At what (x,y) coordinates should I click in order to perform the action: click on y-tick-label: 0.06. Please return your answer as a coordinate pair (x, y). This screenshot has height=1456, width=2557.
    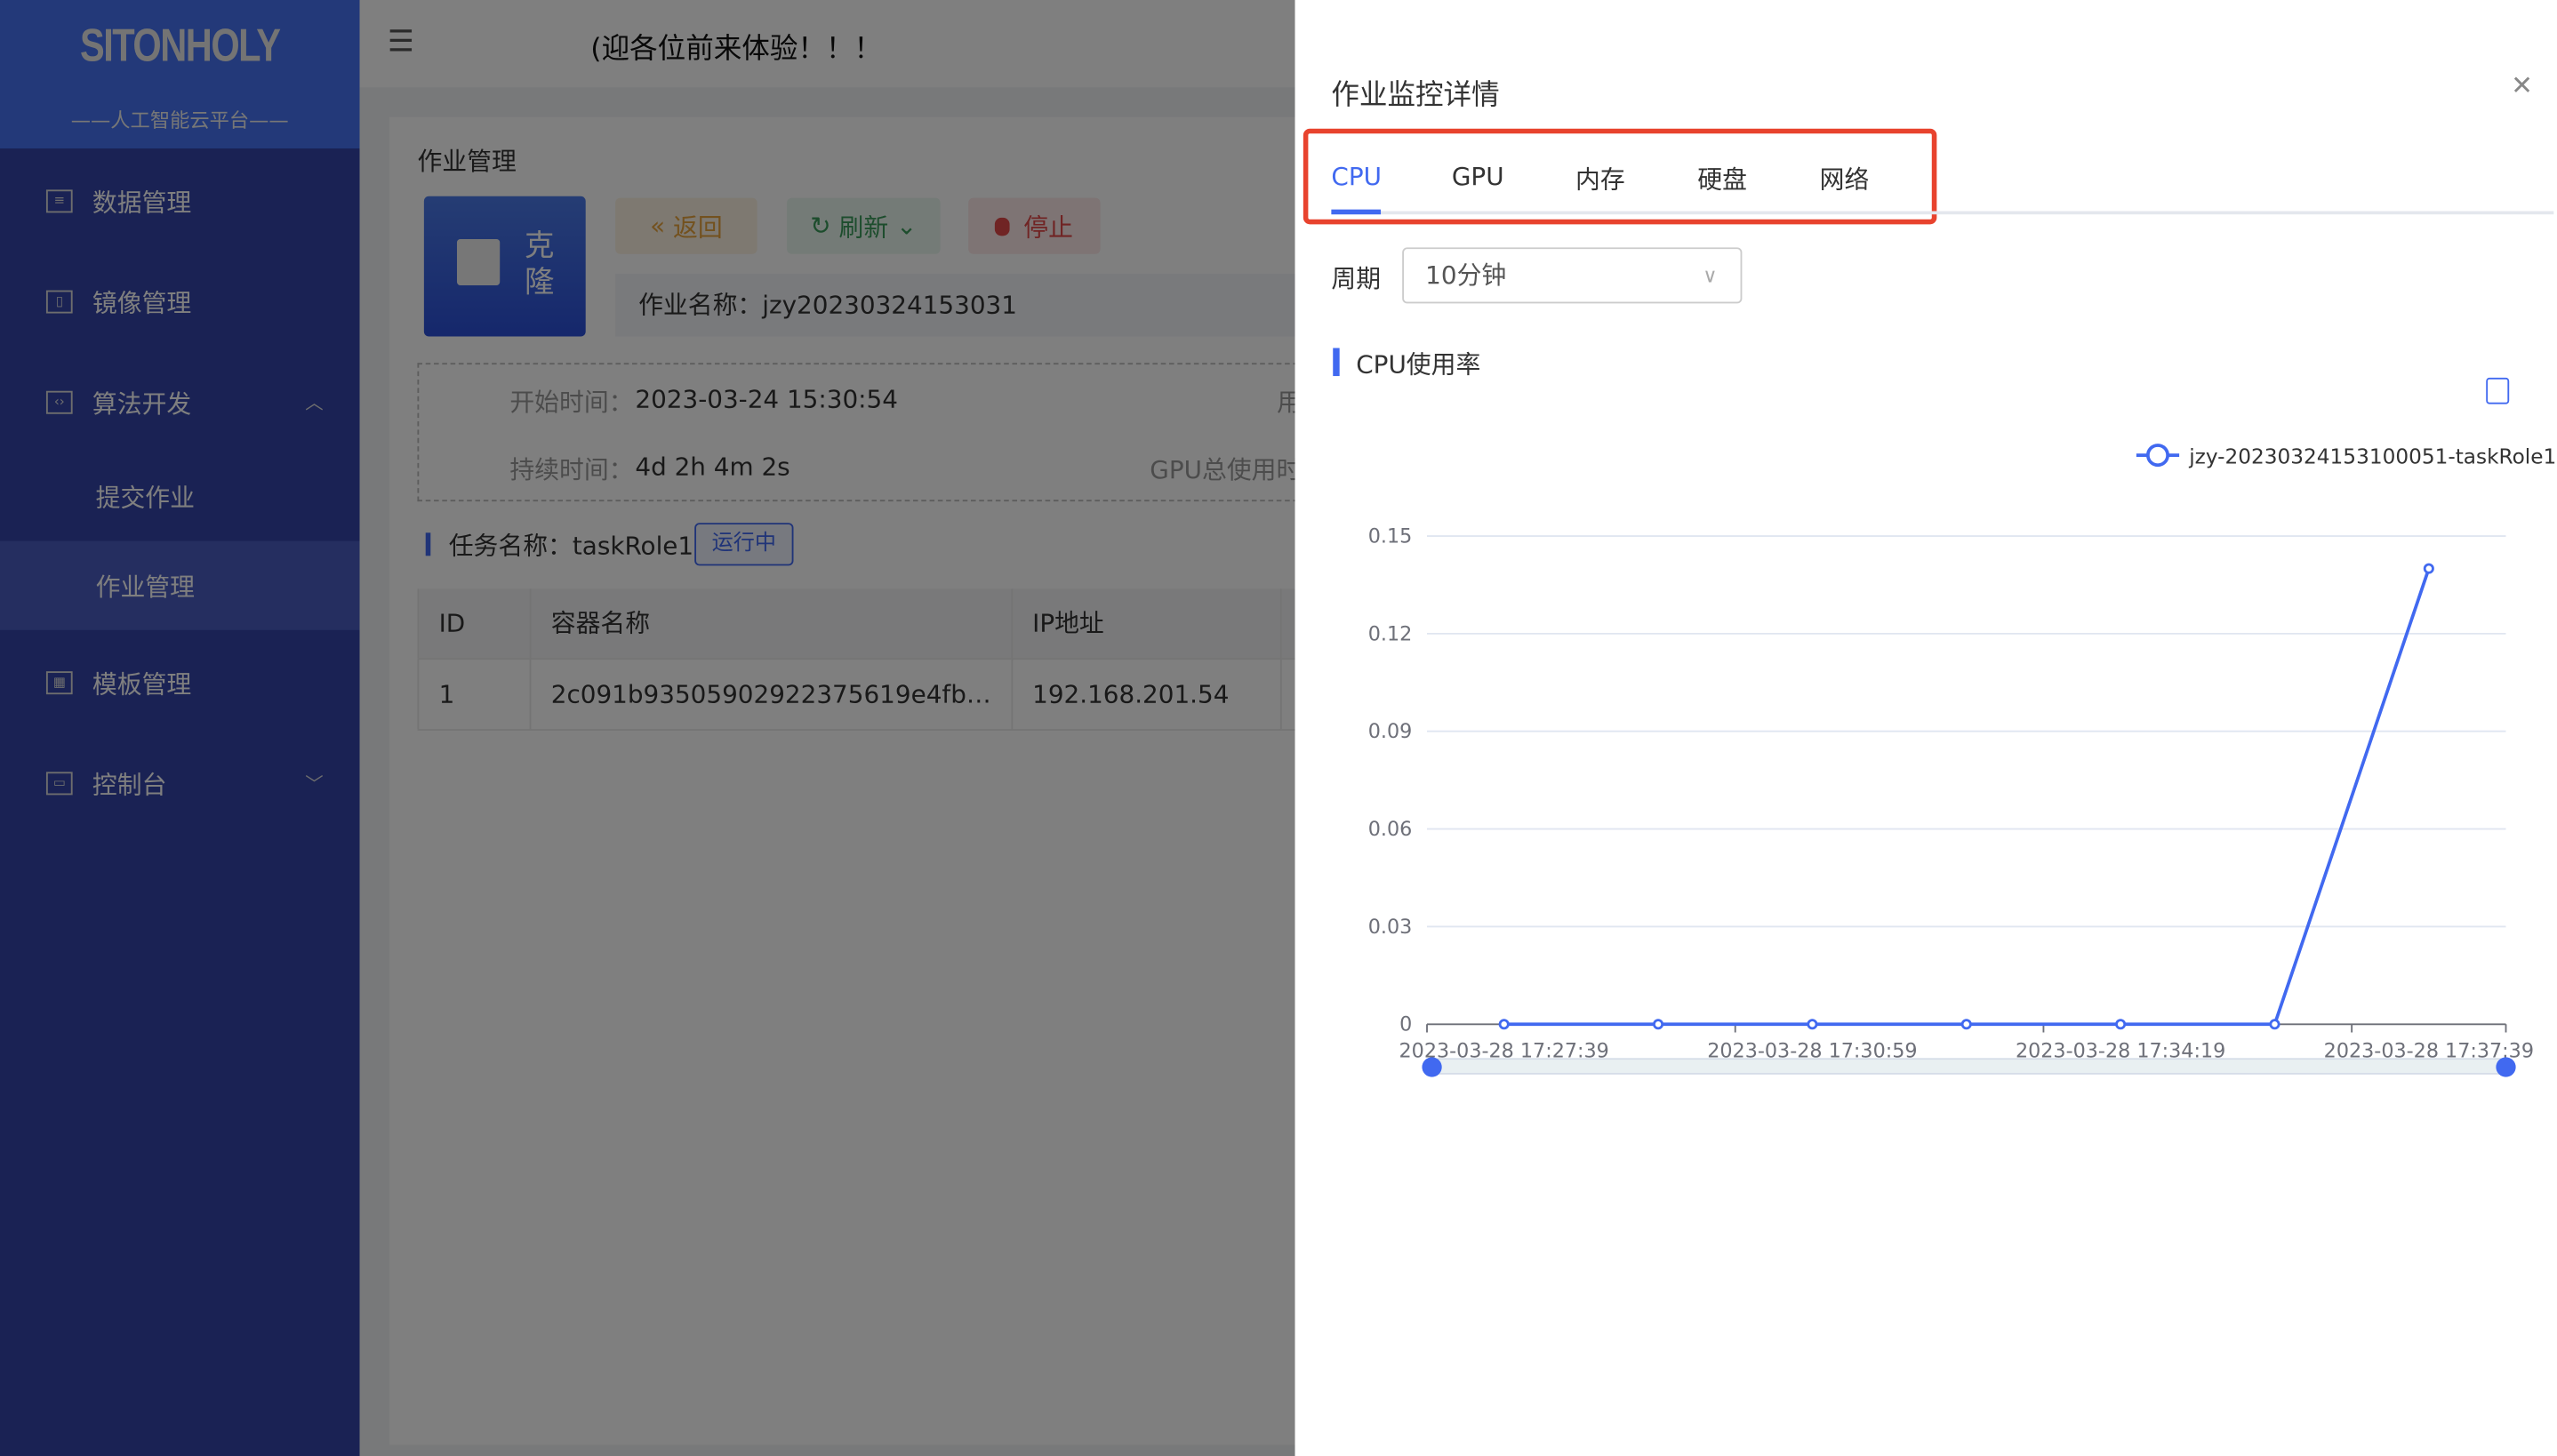
    Looking at the image, I should click on (1390, 829).